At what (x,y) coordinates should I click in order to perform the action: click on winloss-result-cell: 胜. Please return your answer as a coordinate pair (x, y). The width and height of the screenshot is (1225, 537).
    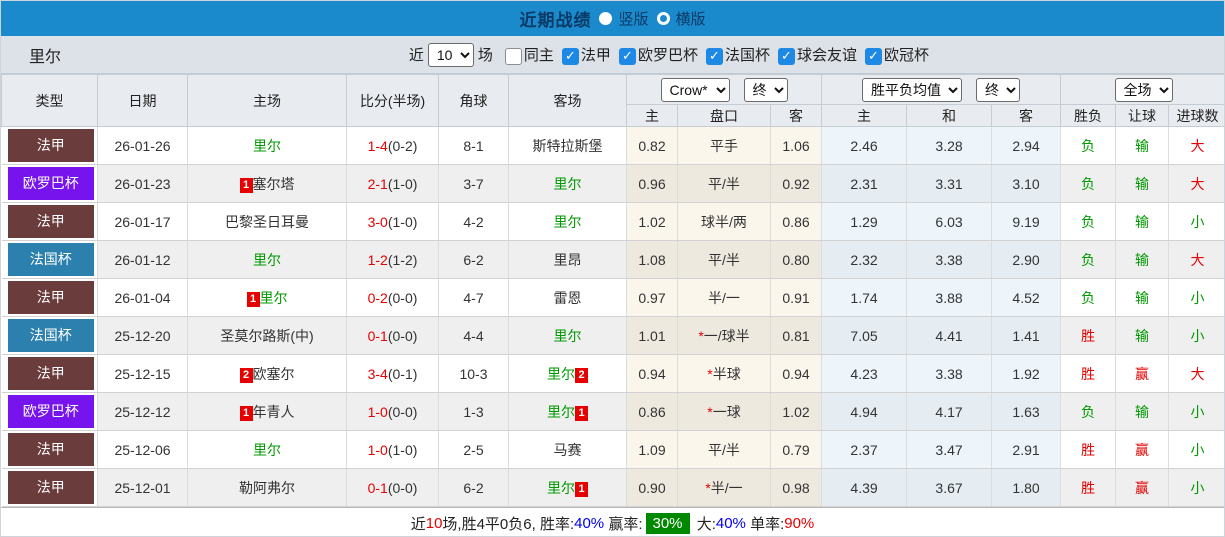
    Looking at the image, I should click on (1088, 487).